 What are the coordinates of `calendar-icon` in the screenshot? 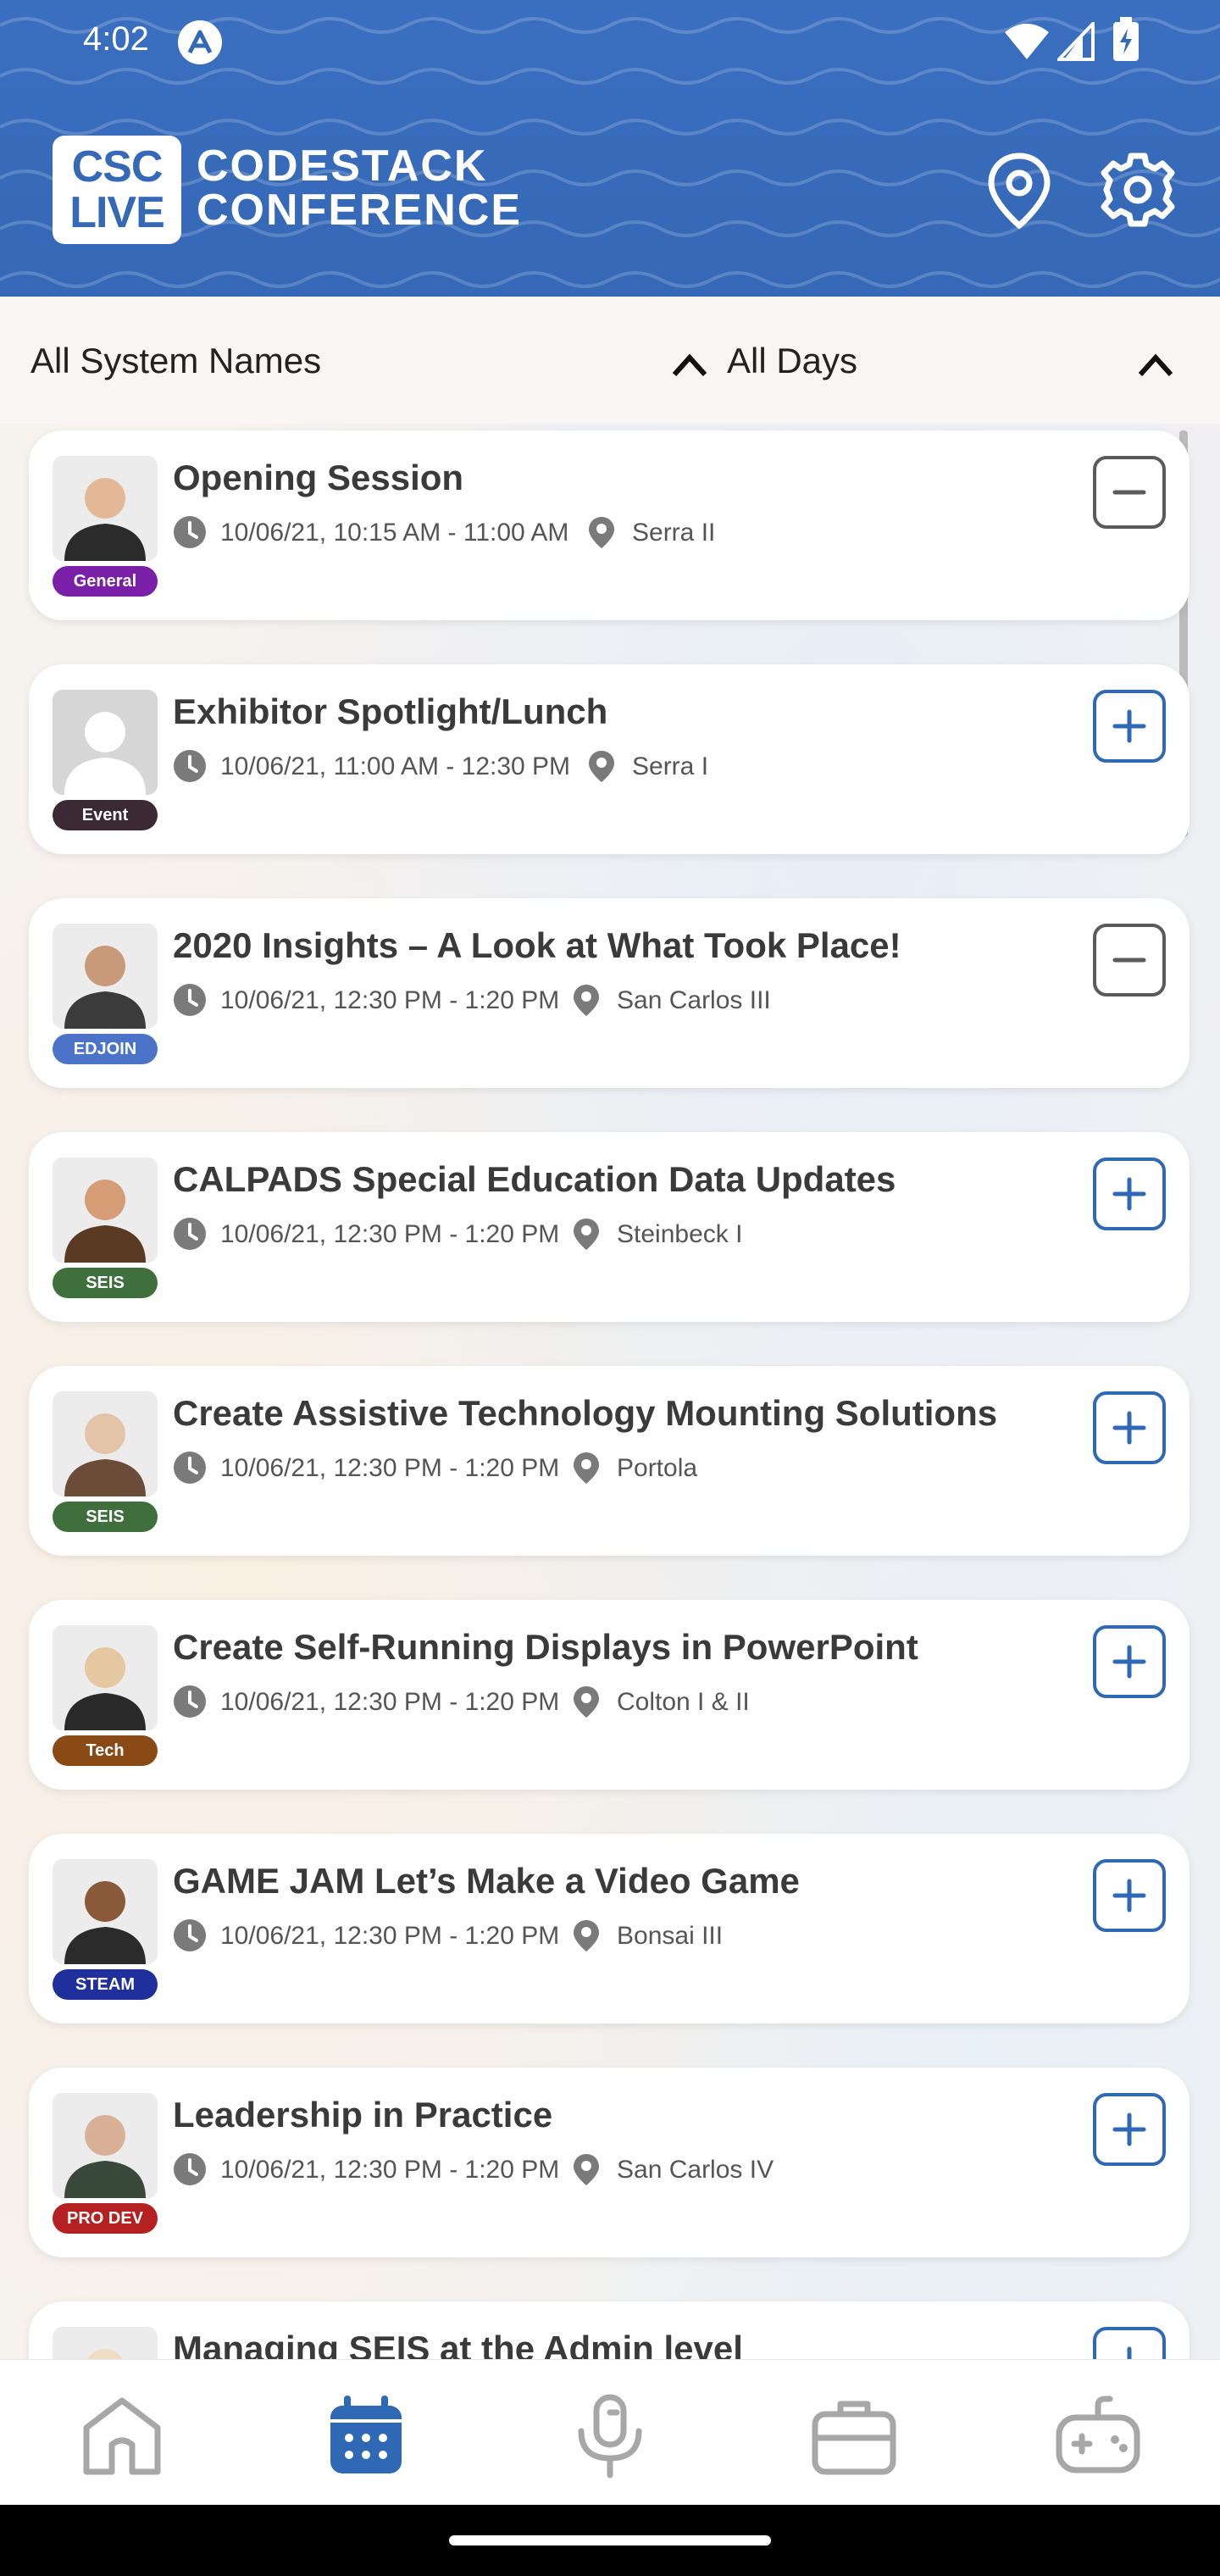 It's located at (366, 2436).